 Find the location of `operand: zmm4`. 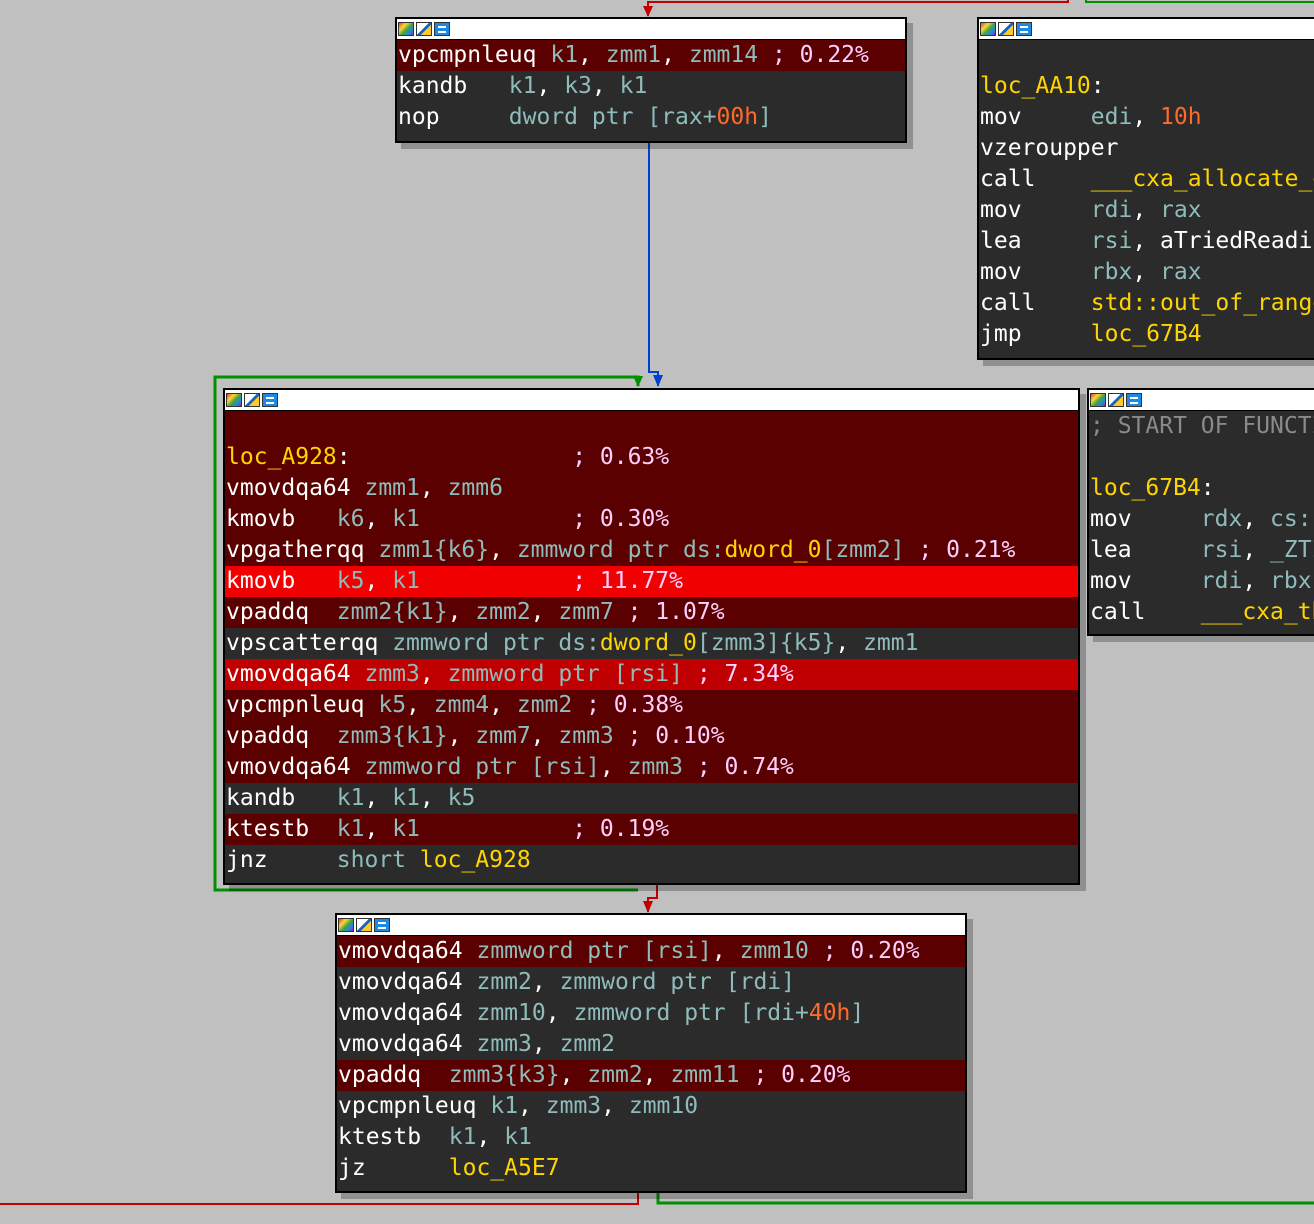

operand: zmm4 is located at coordinates (461, 705).